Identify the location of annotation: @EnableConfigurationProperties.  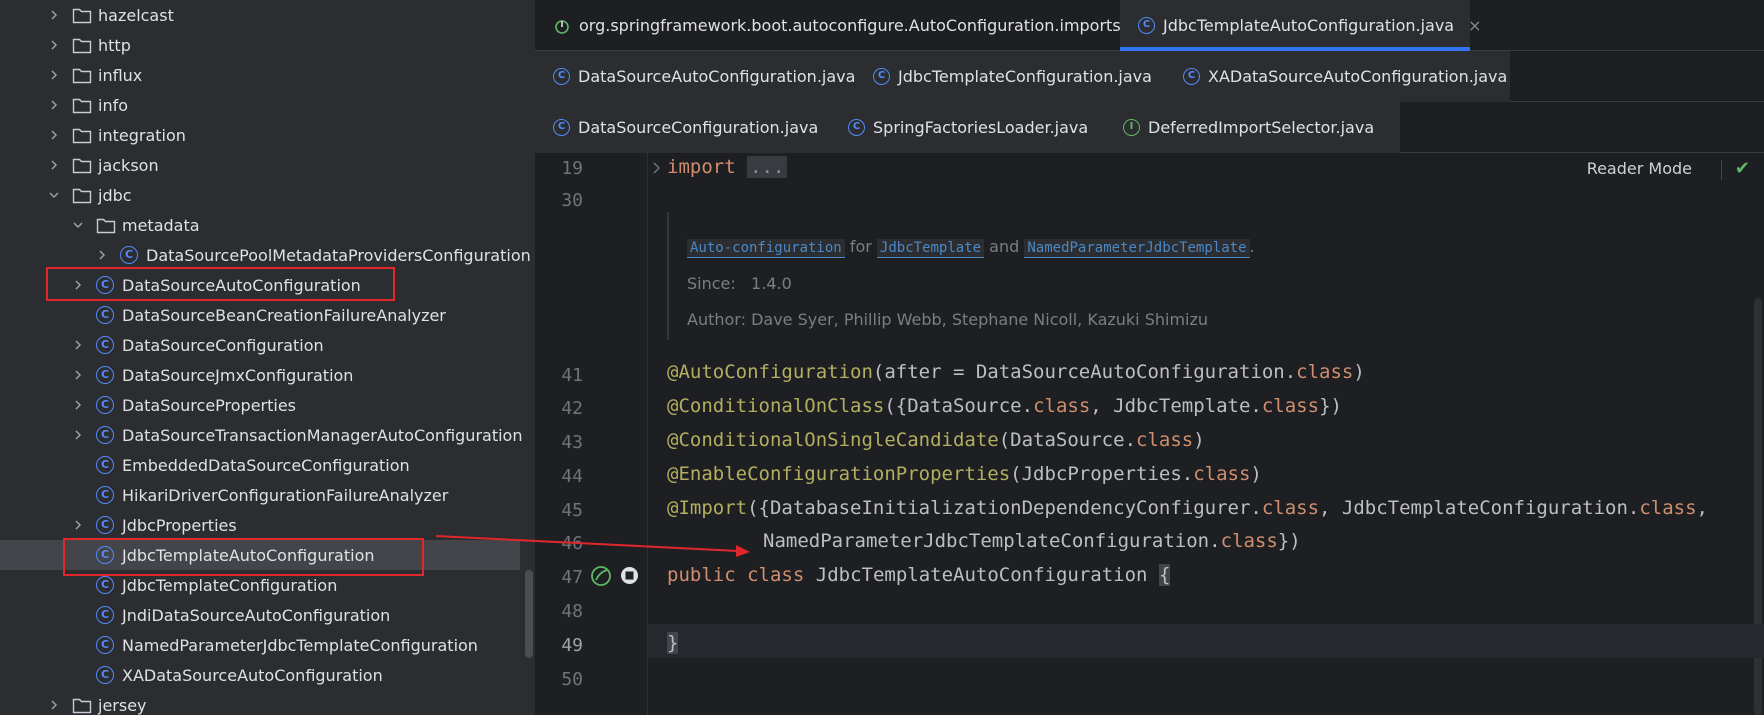
(839, 474).